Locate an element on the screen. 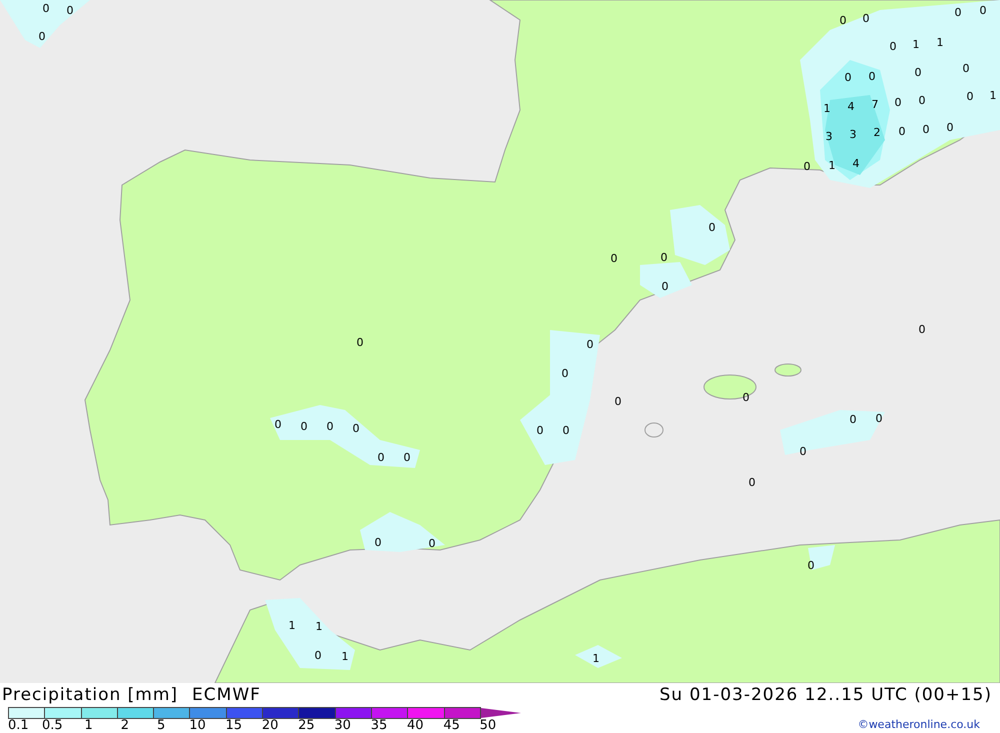 Image resolution: width=1000 pixels, height=733 pixels. scale-label: 10 is located at coordinates (197, 726).